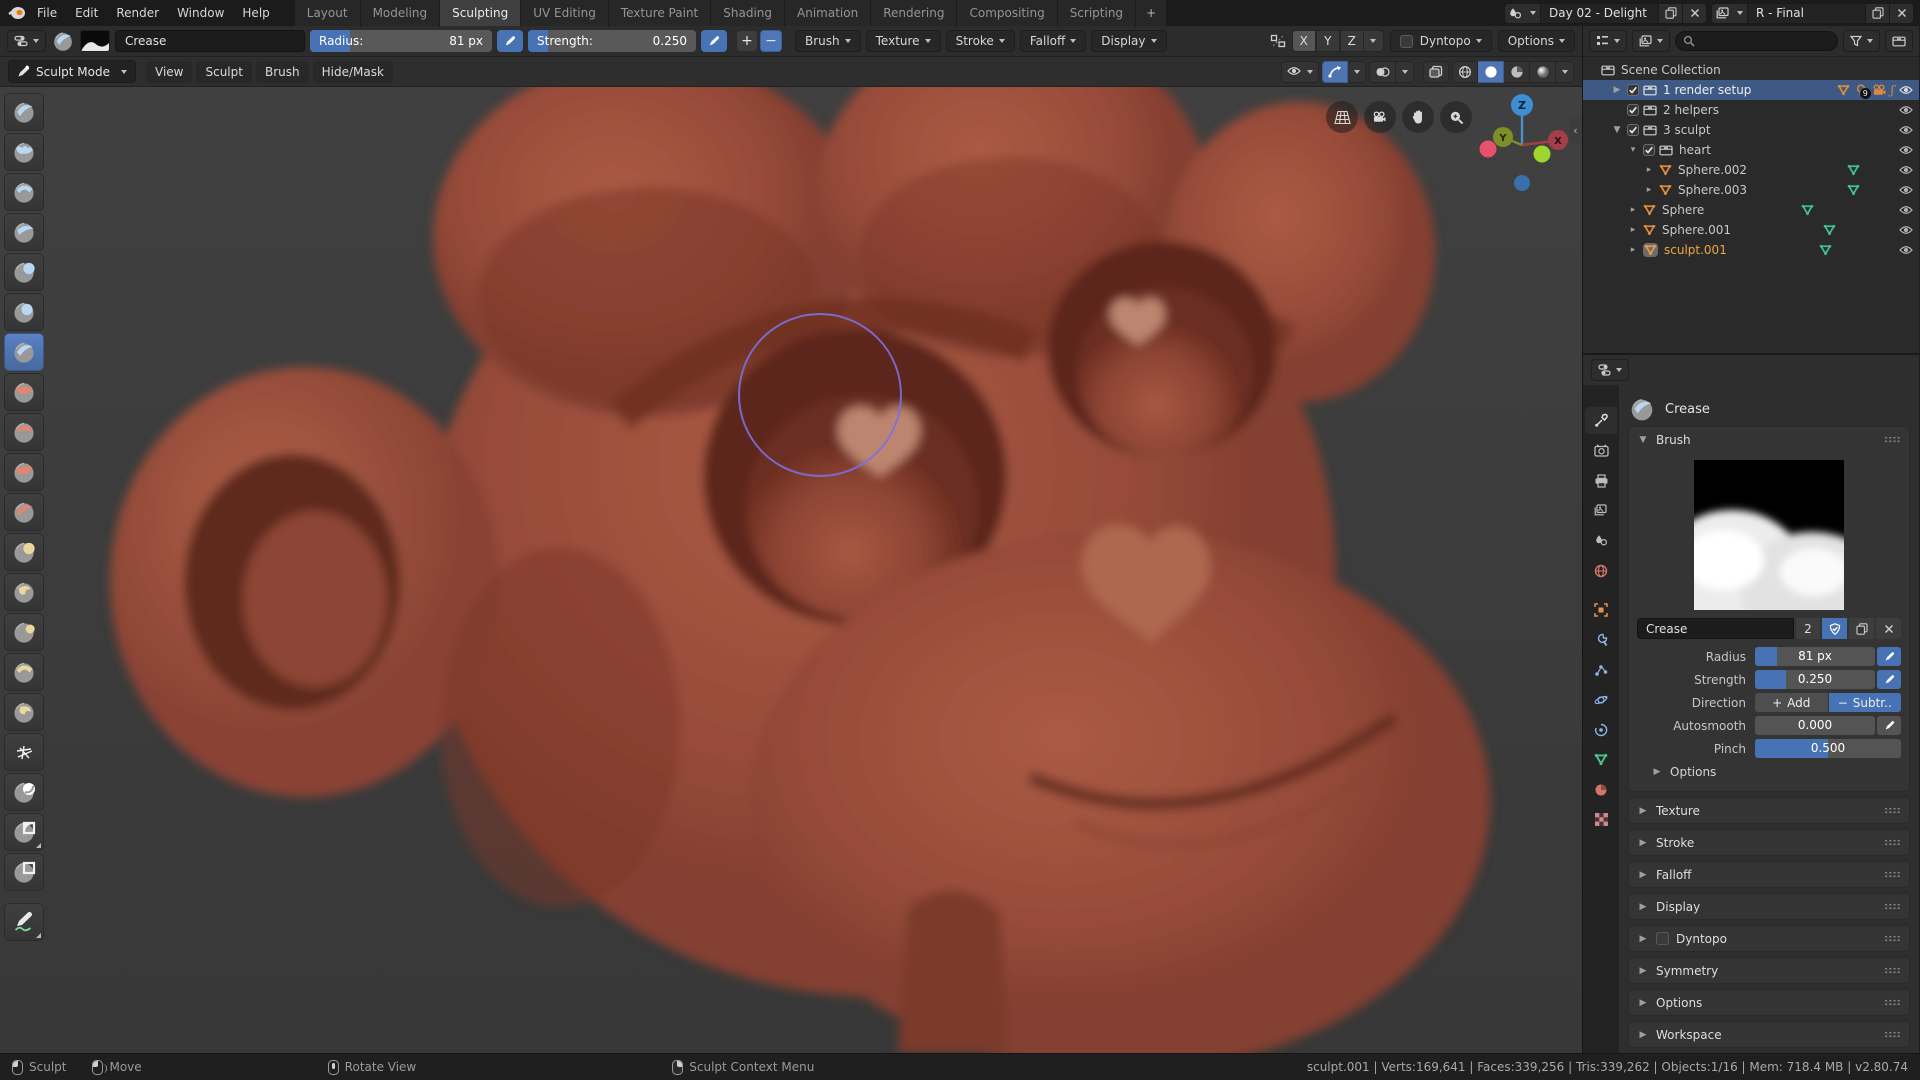 This screenshot has height=1080, width=1920. I want to click on menu-view: View, so click(169, 71).